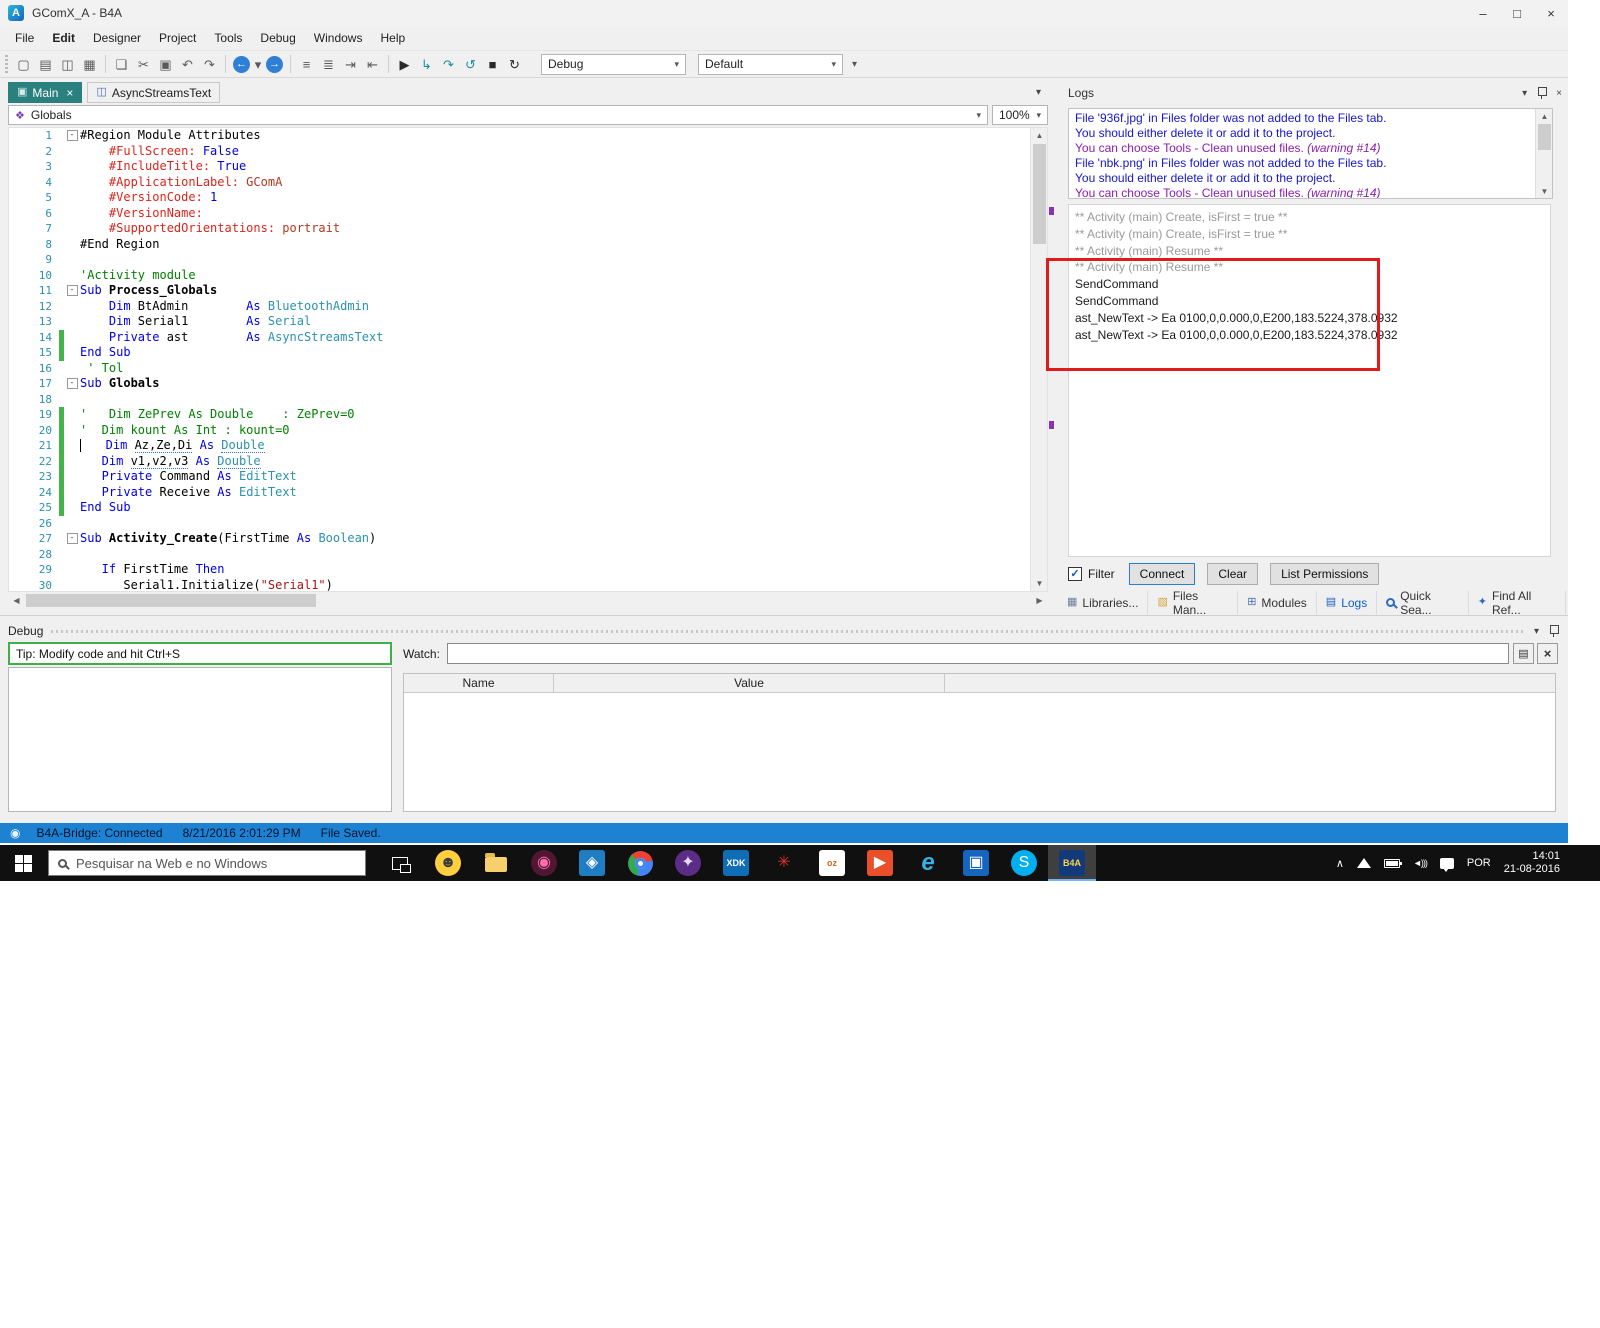  What do you see at coordinates (640, 863) in the screenshot?
I see `chrome-icon` at bounding box center [640, 863].